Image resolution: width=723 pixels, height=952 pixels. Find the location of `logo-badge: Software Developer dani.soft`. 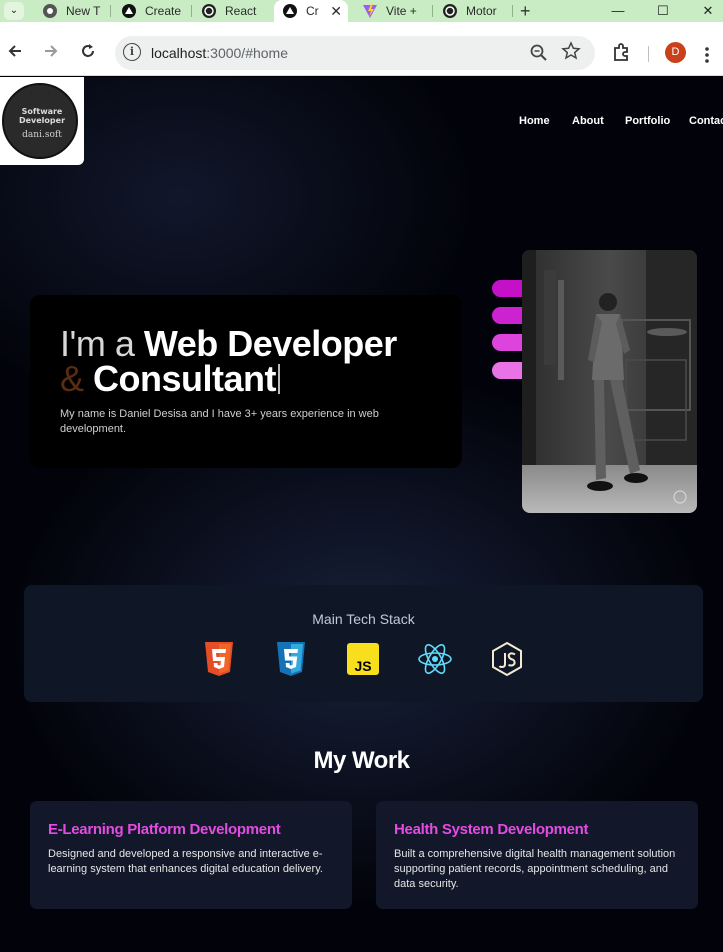

logo-badge: Software Developer dani.soft is located at coordinates (40, 121).